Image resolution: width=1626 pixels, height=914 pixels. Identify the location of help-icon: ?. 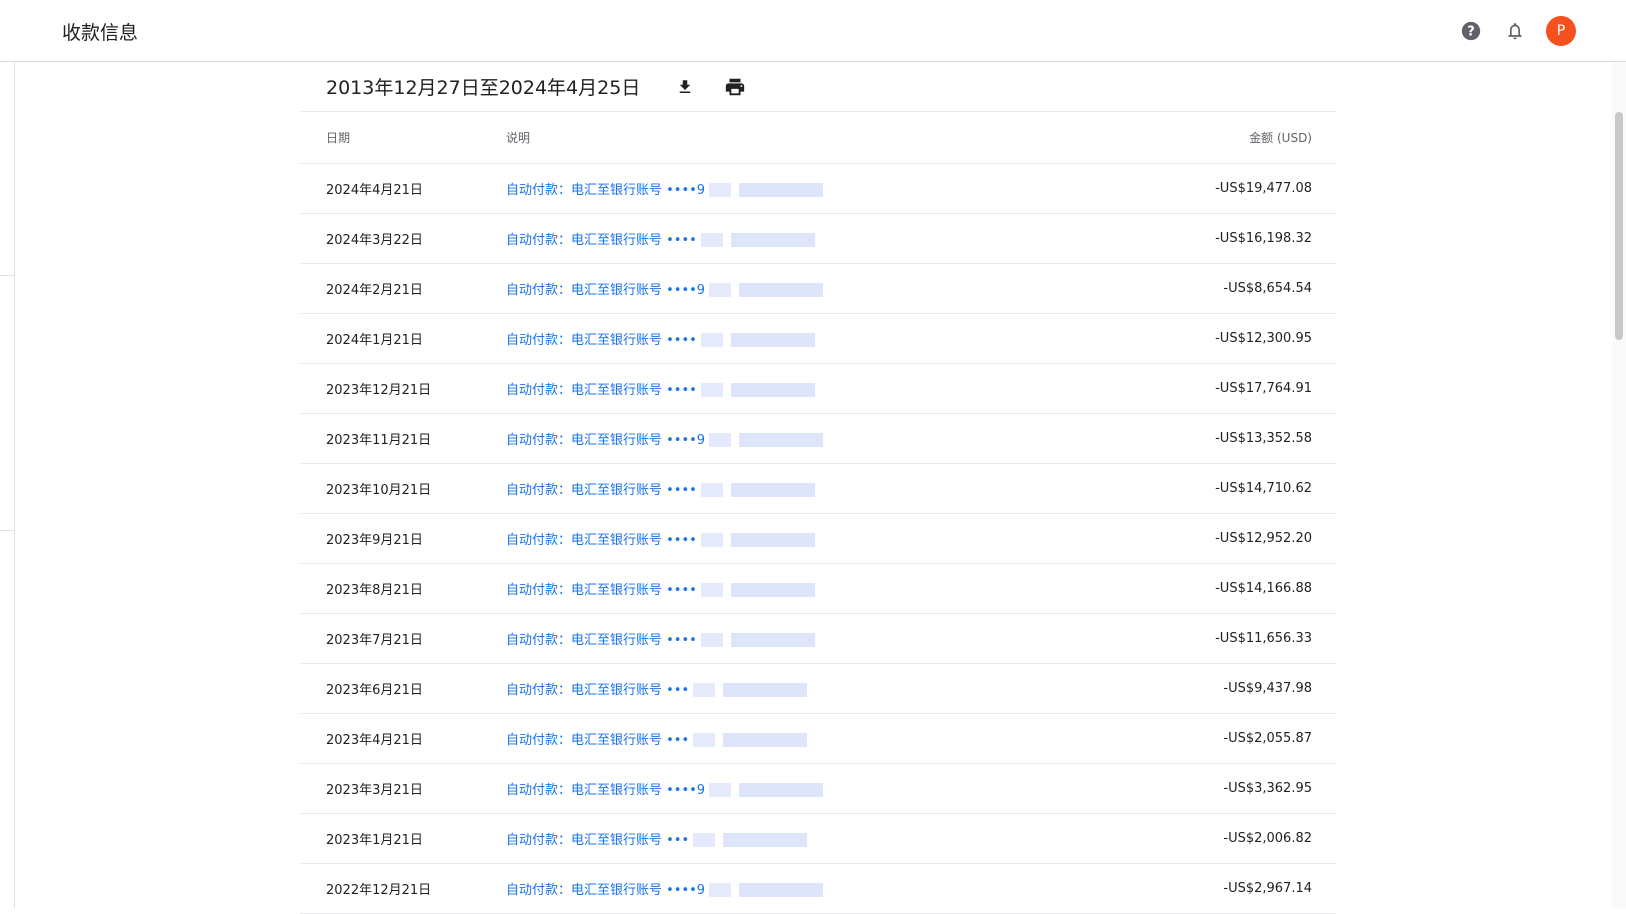
(1471, 31).